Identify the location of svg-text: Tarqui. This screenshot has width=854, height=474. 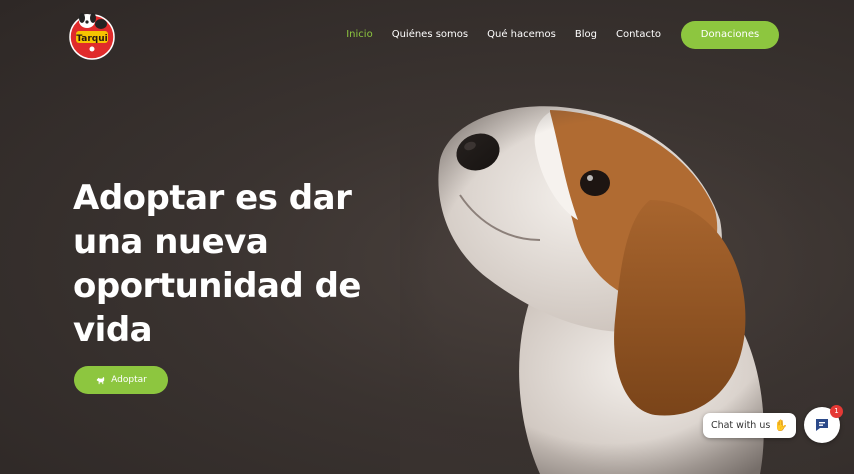
(91, 39).